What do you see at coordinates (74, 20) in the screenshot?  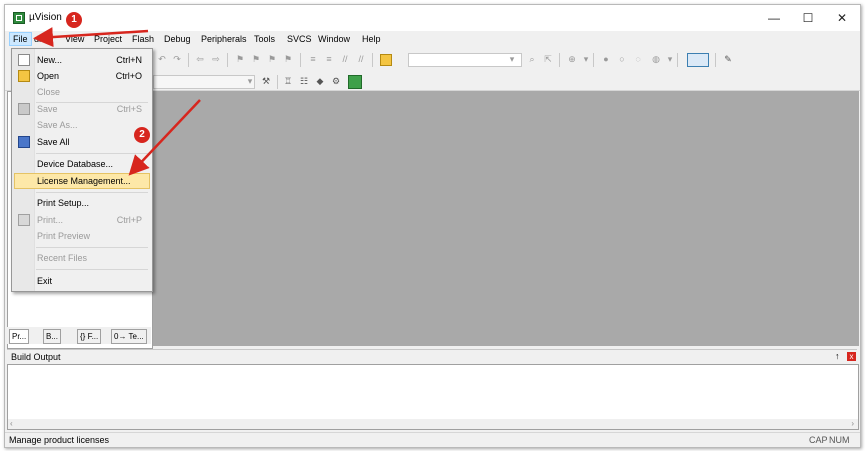 I see `step-badge-1: 1` at bounding box center [74, 20].